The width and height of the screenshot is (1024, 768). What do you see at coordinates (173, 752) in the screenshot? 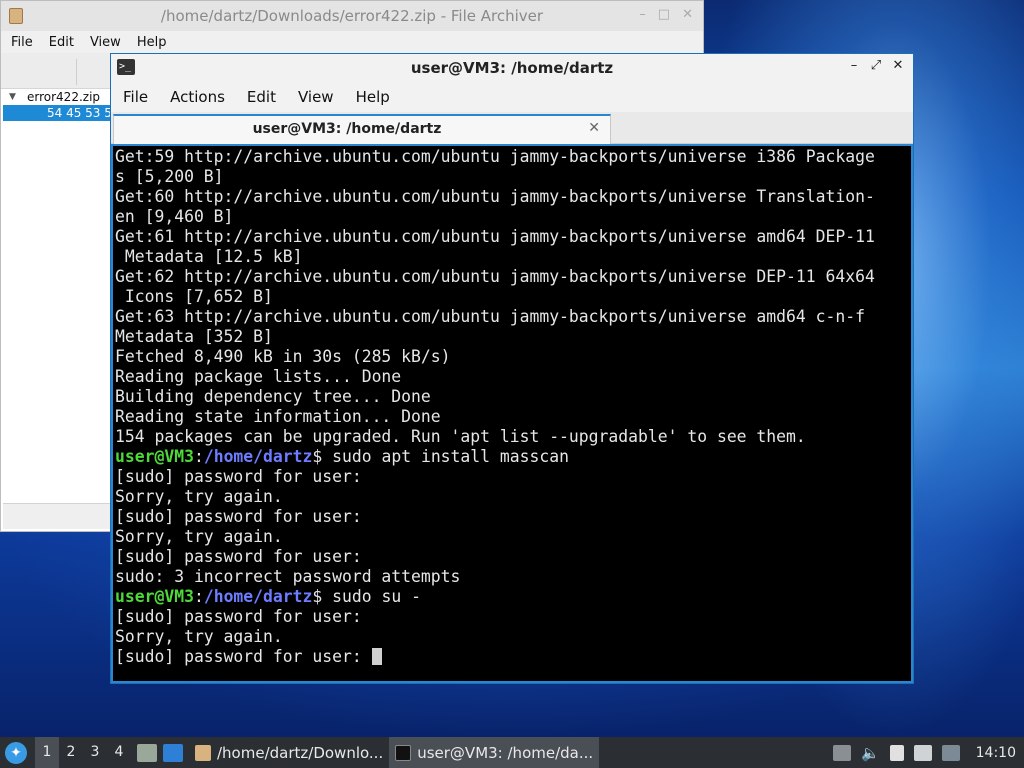
I see `desktop-launcher-icon` at bounding box center [173, 752].